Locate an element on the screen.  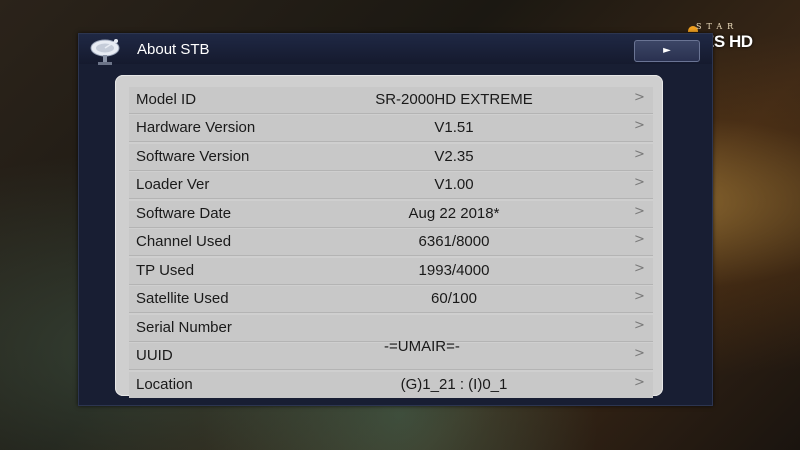
info-row-location: Location (G)1_21 : (I)0_1 > is located at coordinates (391, 385).